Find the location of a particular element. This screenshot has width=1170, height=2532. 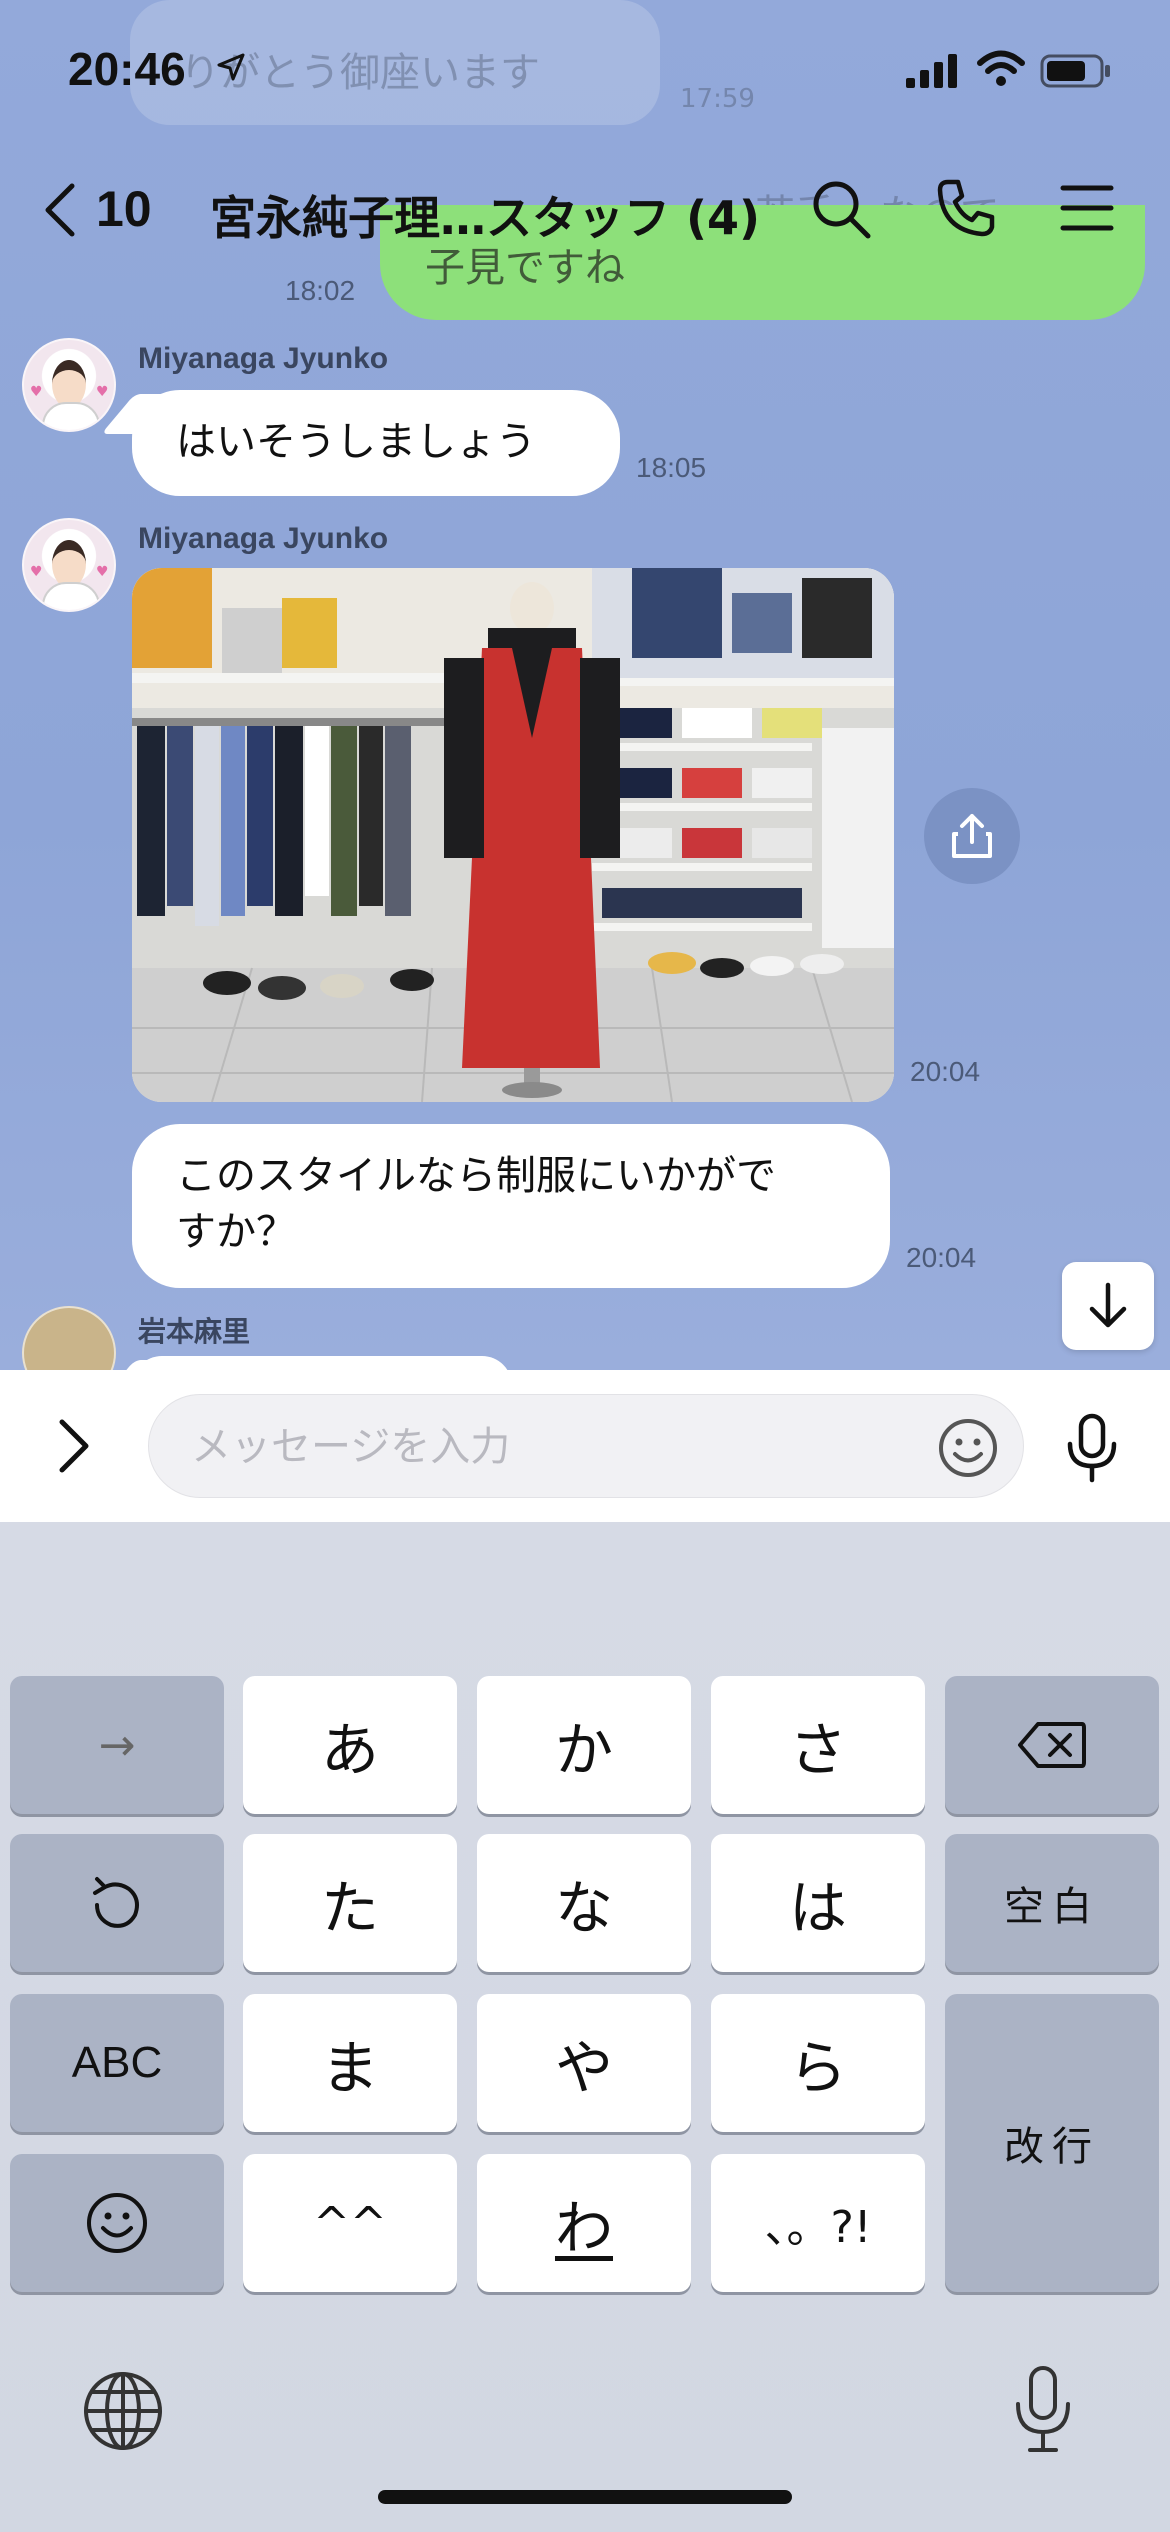

undo-rotate-icon is located at coordinates (116, 1902).